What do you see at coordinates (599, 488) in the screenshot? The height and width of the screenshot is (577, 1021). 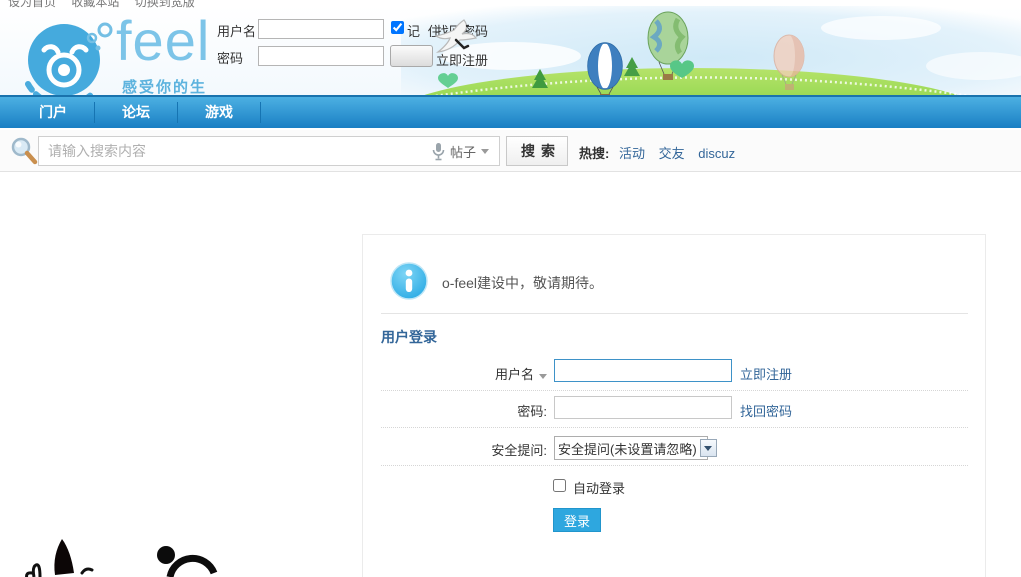 I see `auto-login-label: 自动登录` at bounding box center [599, 488].